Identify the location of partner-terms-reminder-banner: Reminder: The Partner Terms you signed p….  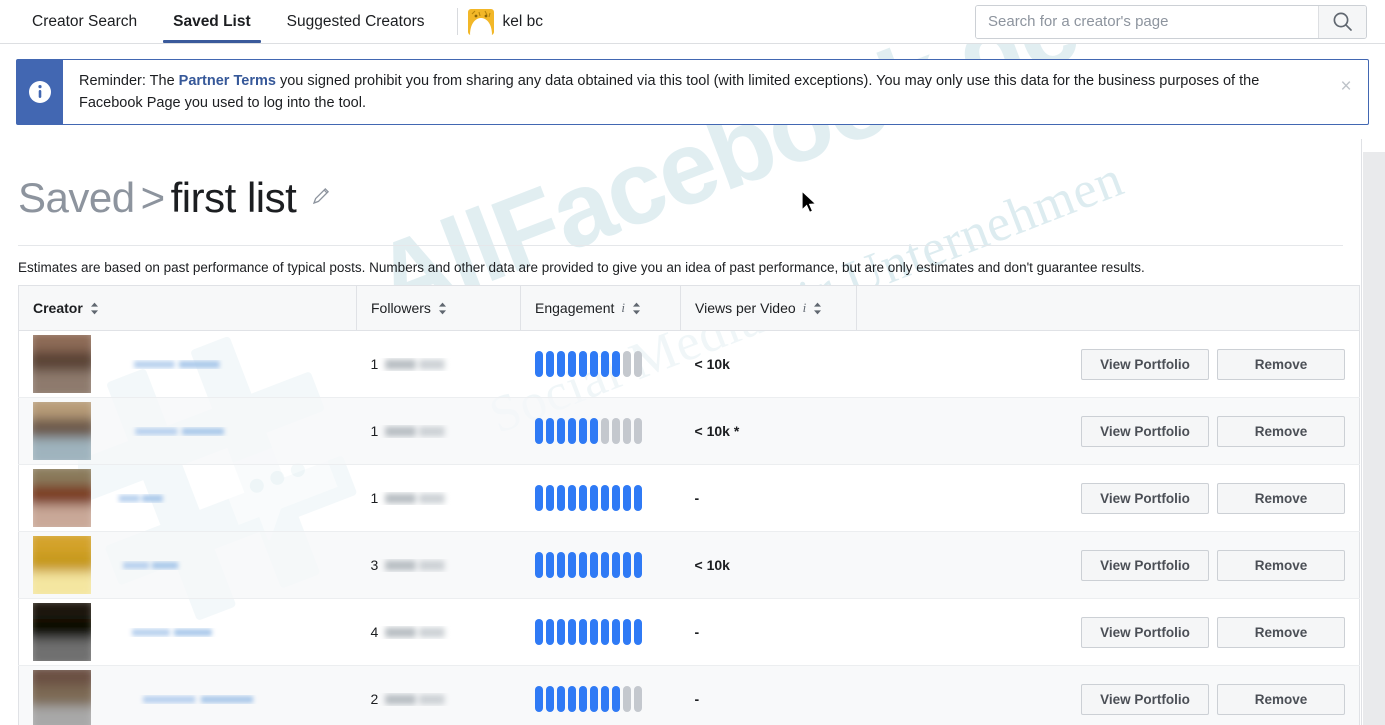
(692, 92).